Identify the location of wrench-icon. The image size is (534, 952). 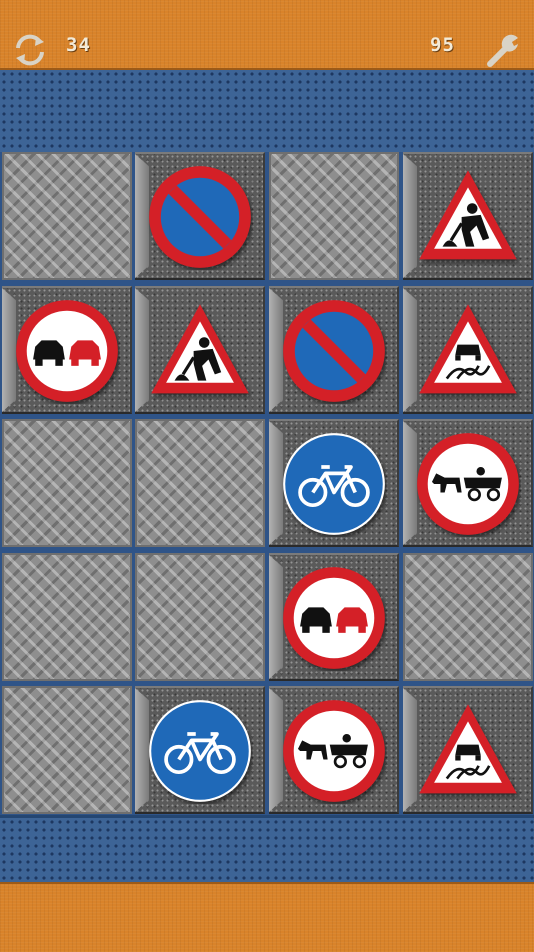
(504, 50).